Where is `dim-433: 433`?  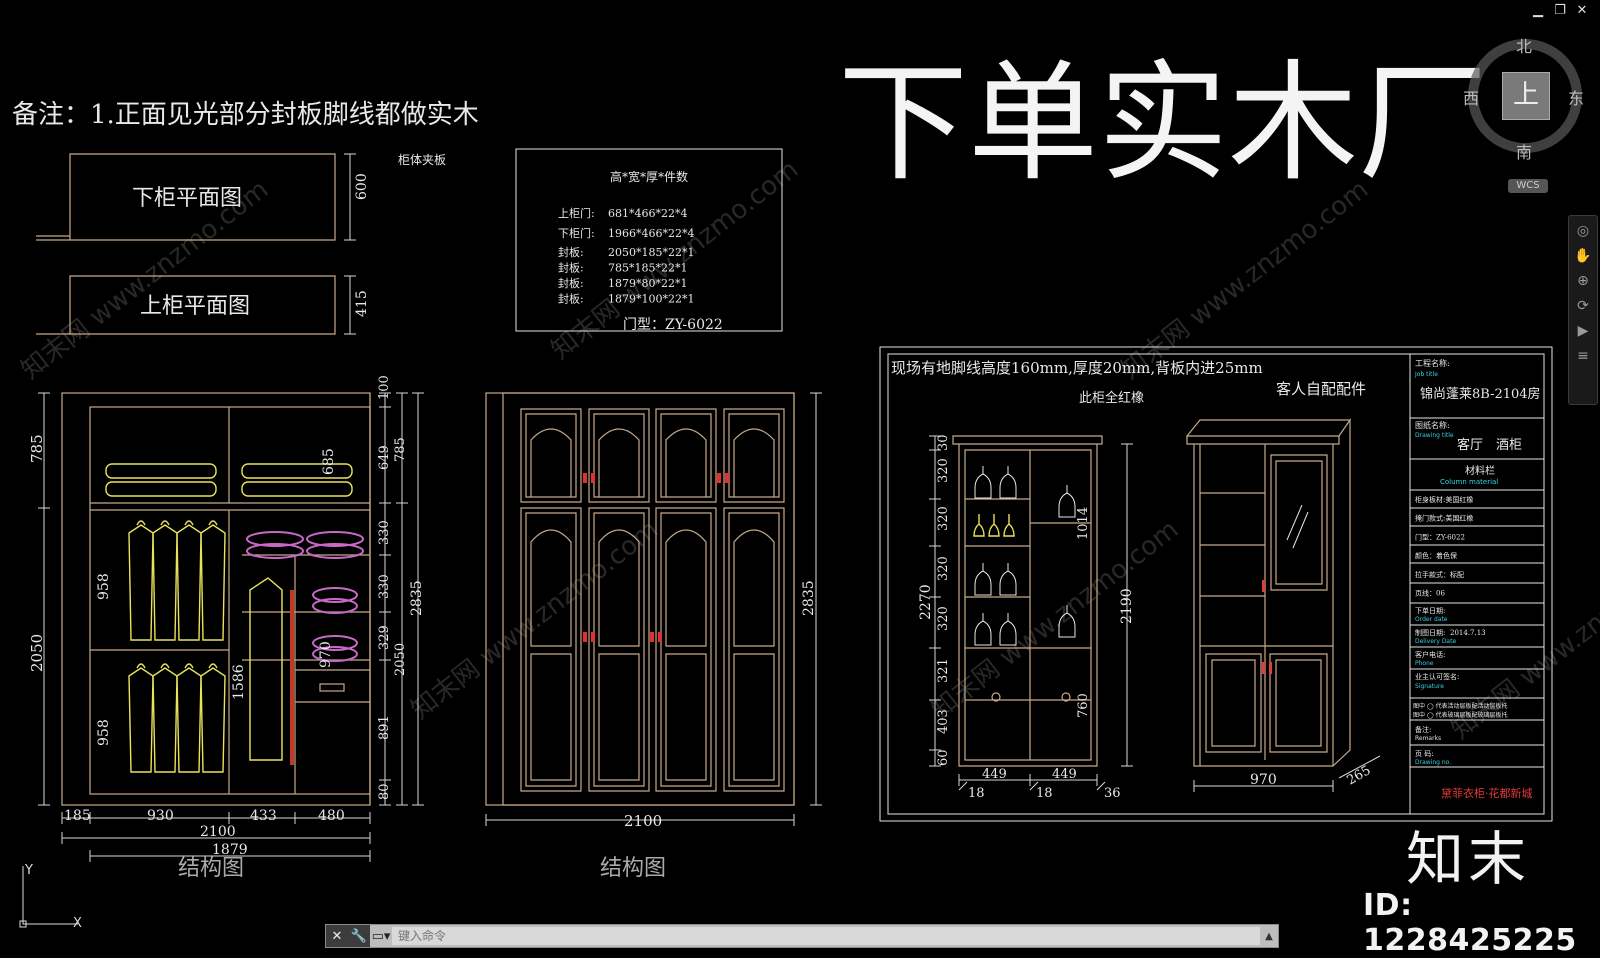 dim-433: 433 is located at coordinates (263, 816).